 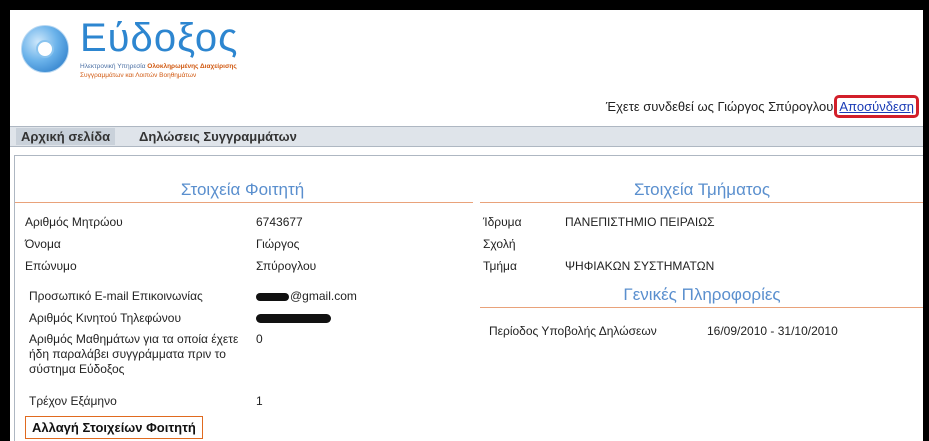 I want to click on email-label: Προσωπικό E-mail Επικοινωνίας, so click(x=116, y=296).